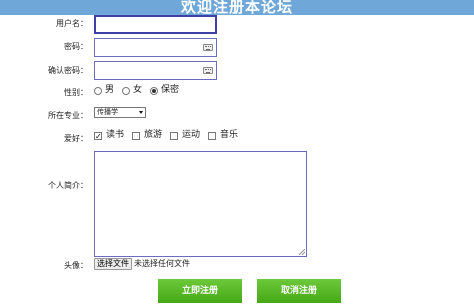 Image resolution: width=474 pixels, height=307 pixels. Describe the element at coordinates (126, 90) in the screenshot. I see `gender-radio-female` at that location.